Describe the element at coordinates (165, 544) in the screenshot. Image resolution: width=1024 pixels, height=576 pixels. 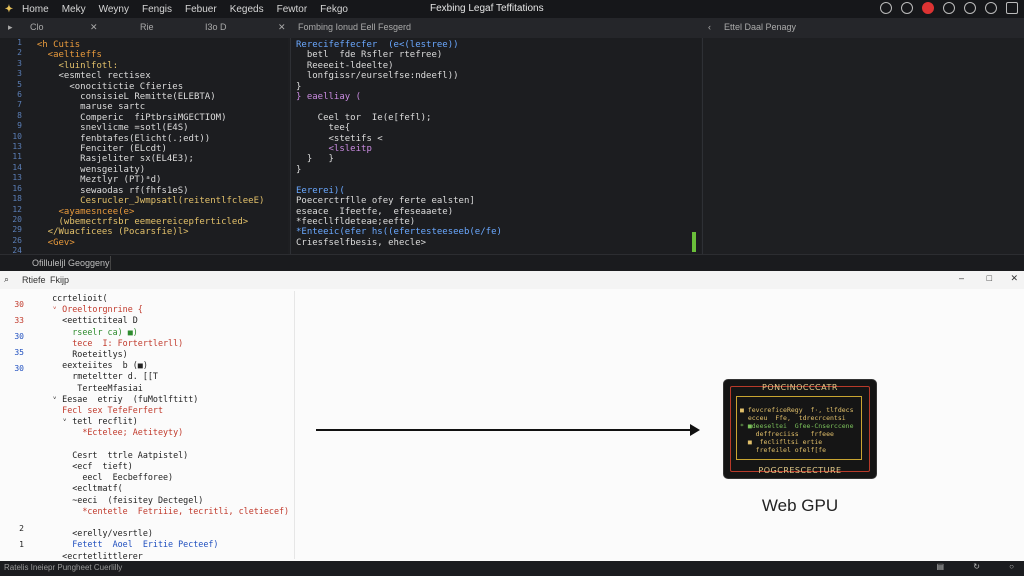
I see `code-line: Fetett Aoel Eritie Pecteef)` at that location.